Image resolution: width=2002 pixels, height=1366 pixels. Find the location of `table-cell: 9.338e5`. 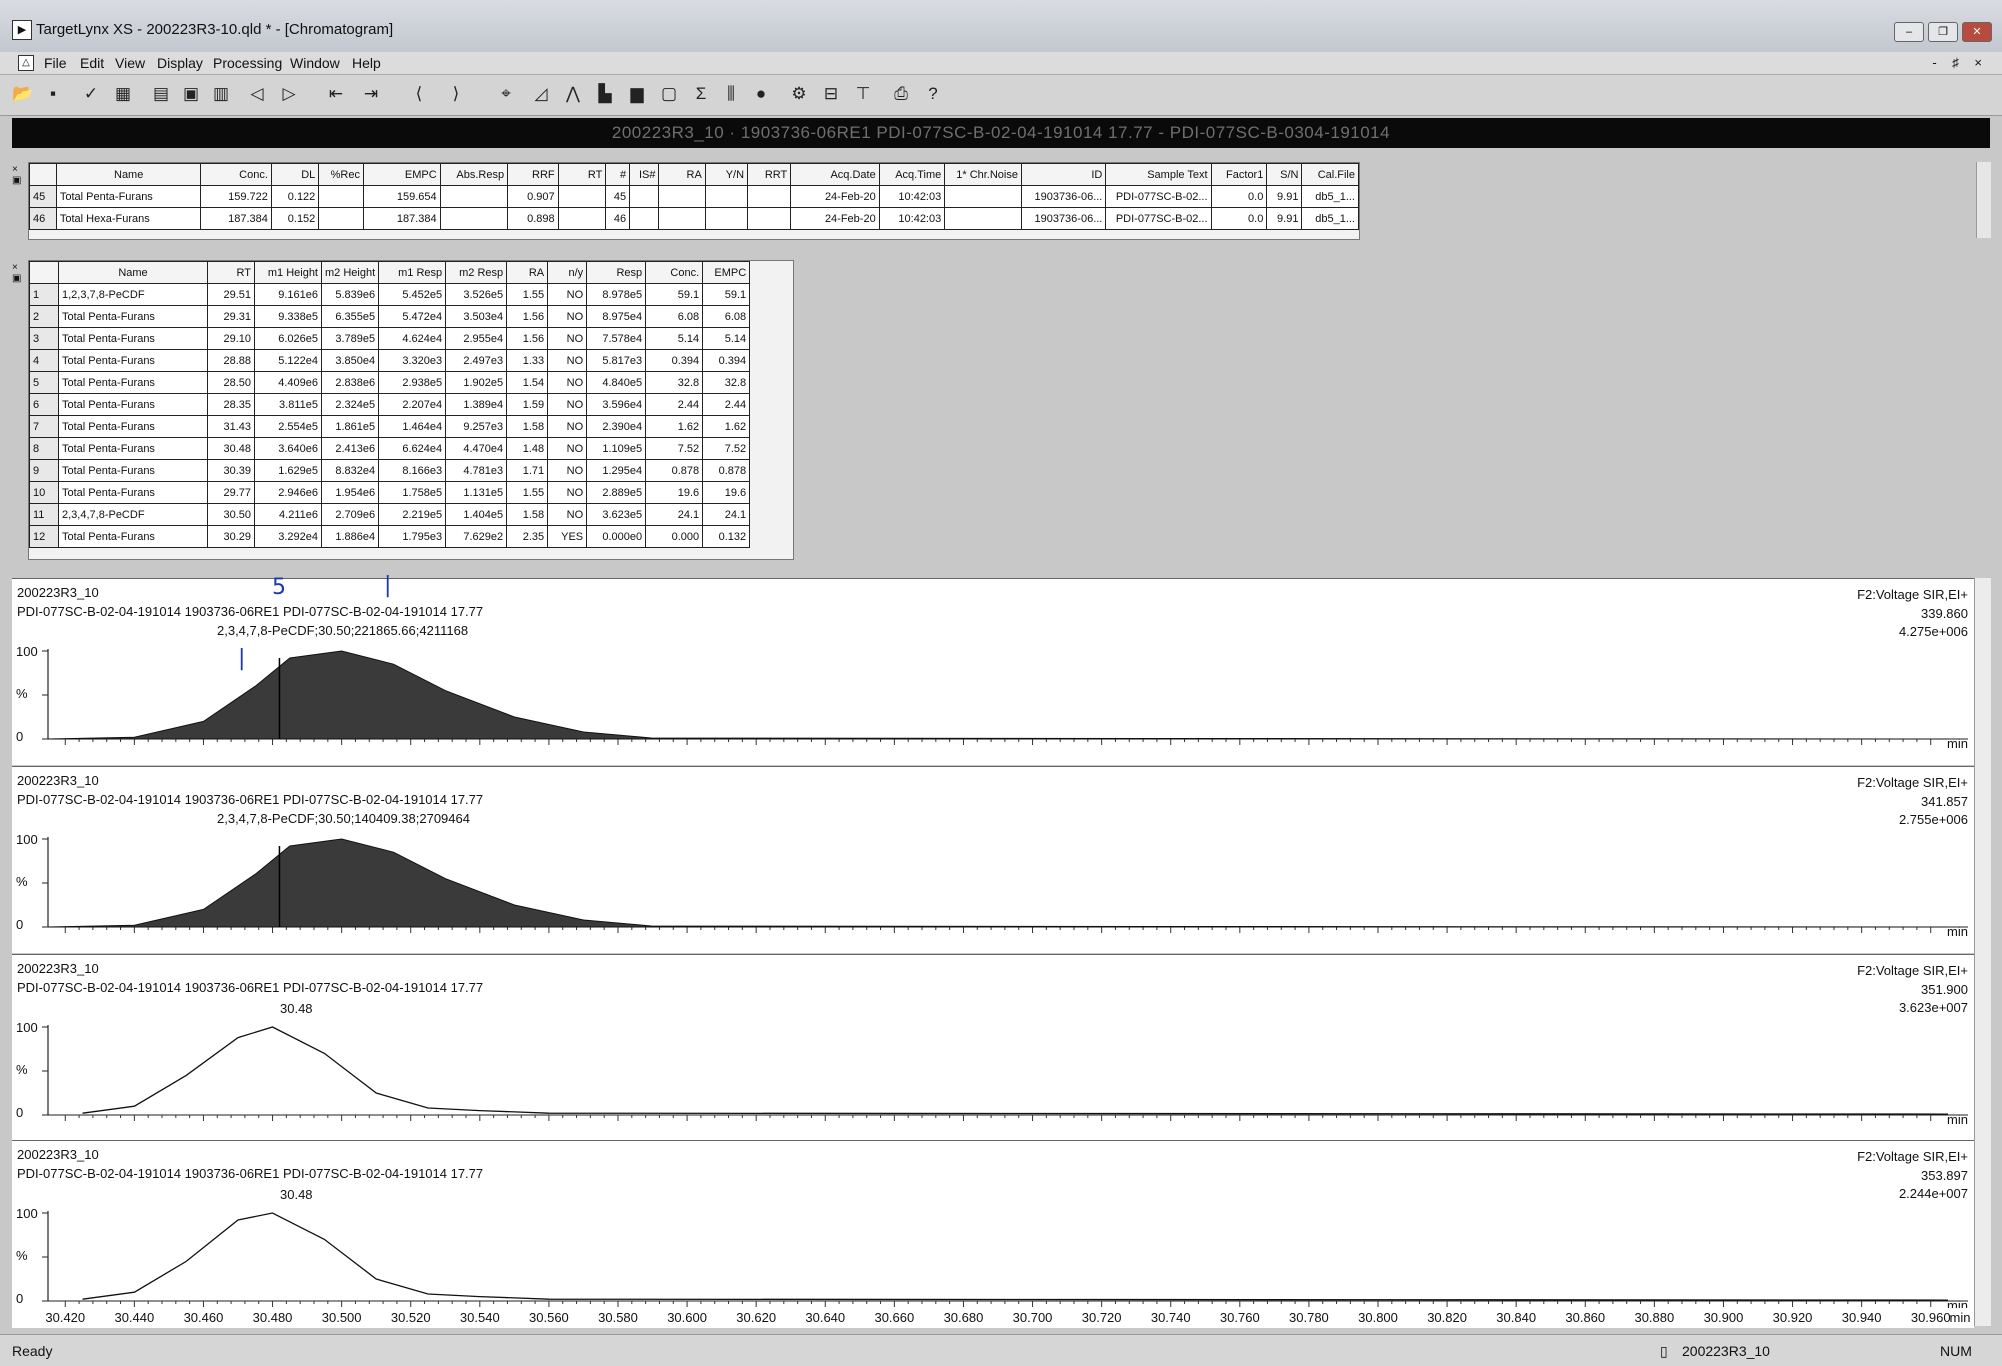

table-cell: 9.338e5 is located at coordinates (288, 316).